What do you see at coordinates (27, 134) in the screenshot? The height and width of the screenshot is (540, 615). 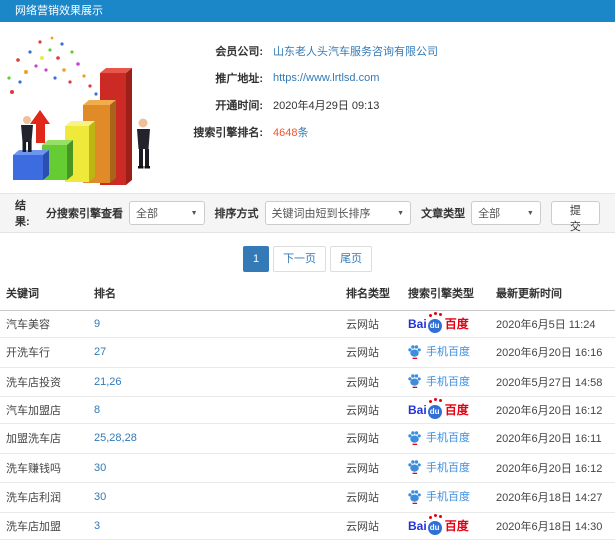 I see `businessman-left` at bounding box center [27, 134].